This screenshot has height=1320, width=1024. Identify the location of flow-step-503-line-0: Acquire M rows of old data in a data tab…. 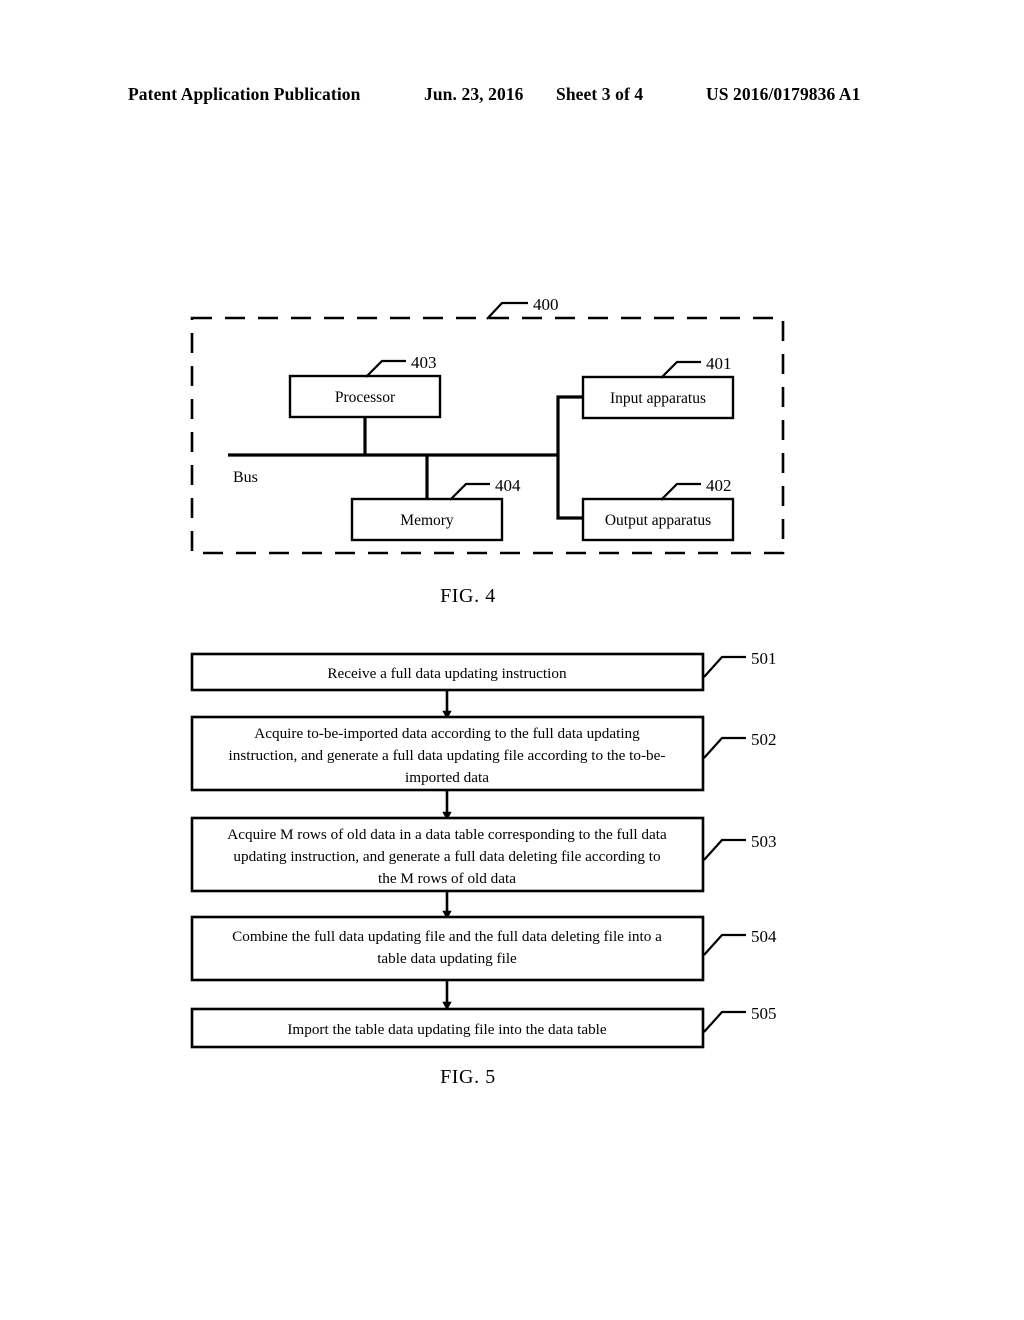
(447, 834).